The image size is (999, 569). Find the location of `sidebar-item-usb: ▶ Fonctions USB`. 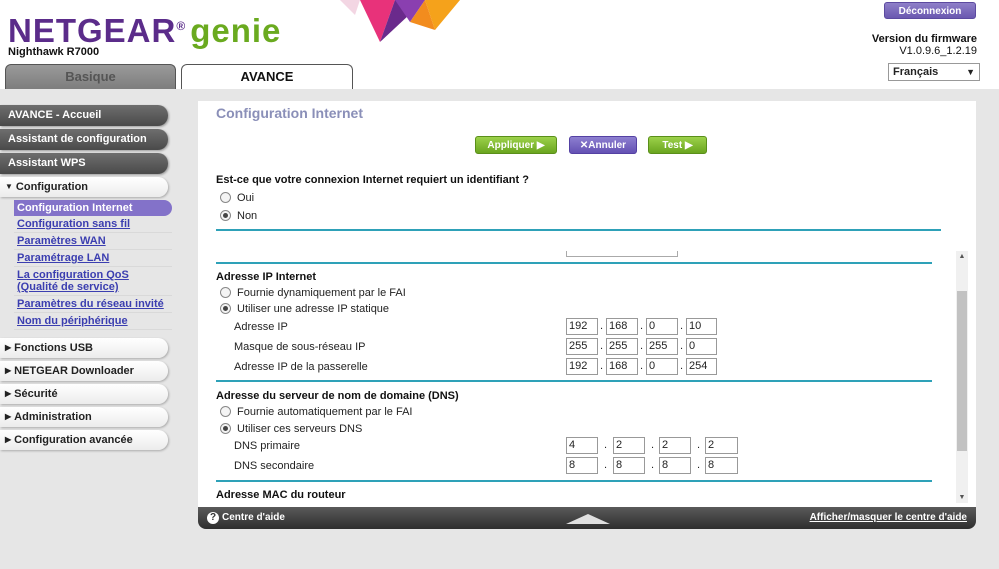

sidebar-item-usb: ▶ Fonctions USB is located at coordinates (84, 348).